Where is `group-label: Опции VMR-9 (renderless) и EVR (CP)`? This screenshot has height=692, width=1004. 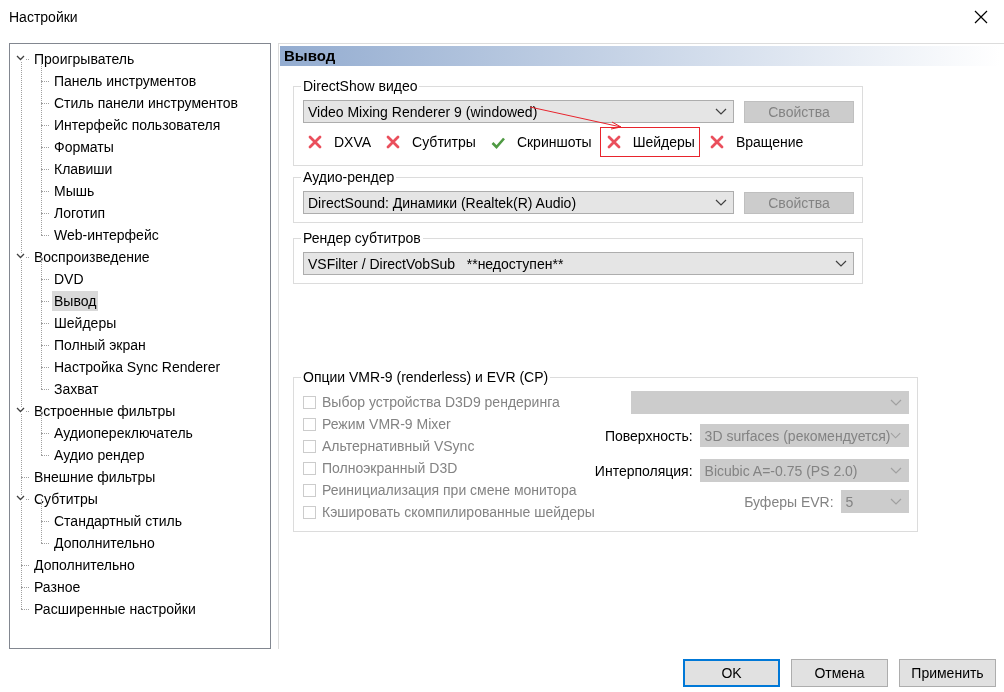
group-label: Опции VMR-9 (renderless) и EVR (CP) is located at coordinates (426, 377).